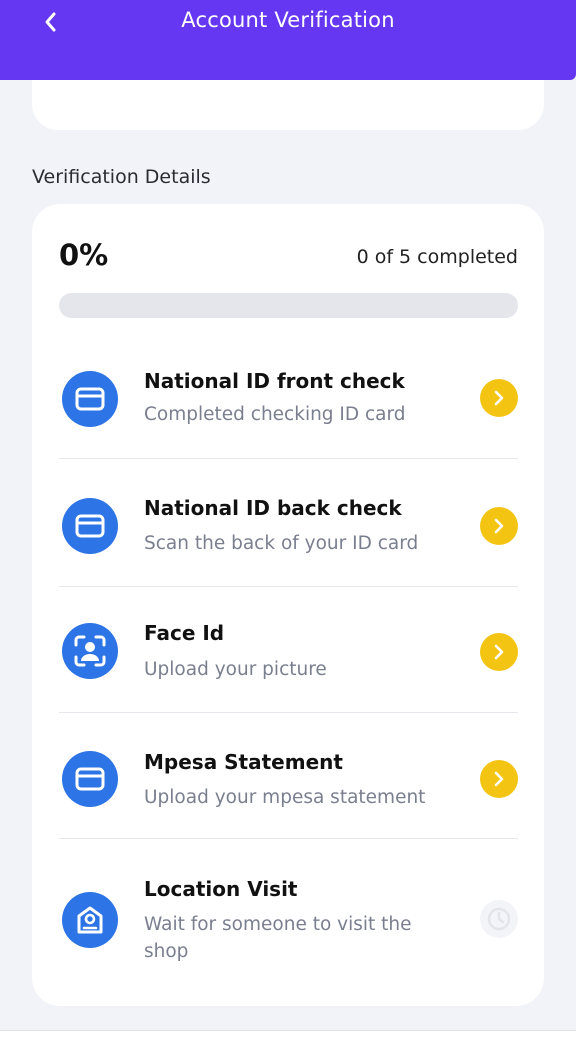 The image size is (576, 1043). What do you see at coordinates (90, 651) in the screenshot?
I see `face-scan-icon` at bounding box center [90, 651].